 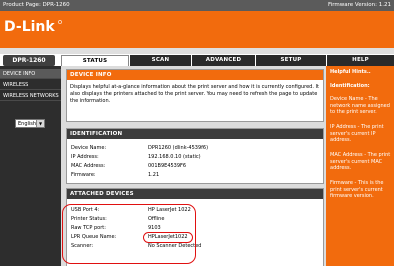 What do you see at coordinates (350, 86) in the screenshot?
I see `hints-subtitle: Identification:` at bounding box center [350, 86].